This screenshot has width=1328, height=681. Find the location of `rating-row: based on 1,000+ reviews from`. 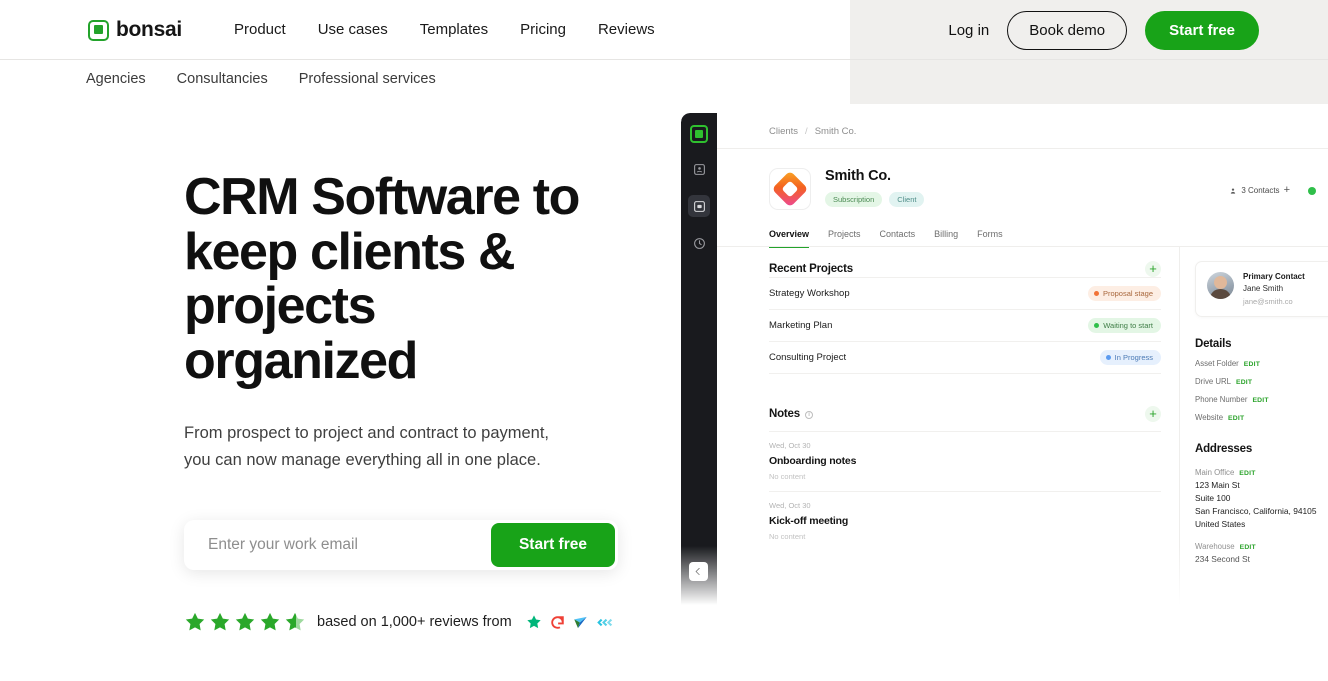

rating-row: based on 1,000+ reviews from is located at coordinates (419, 622).